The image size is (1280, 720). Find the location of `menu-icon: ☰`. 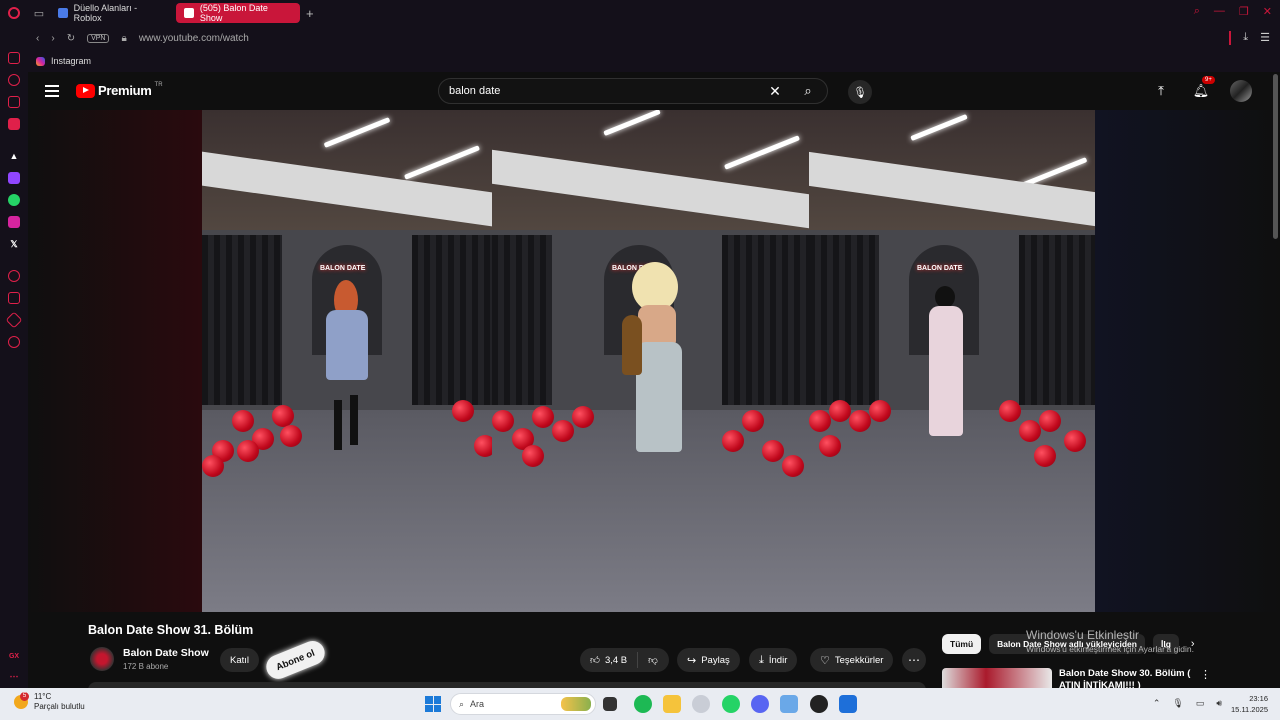

menu-icon: ☰ is located at coordinates (1265, 38).